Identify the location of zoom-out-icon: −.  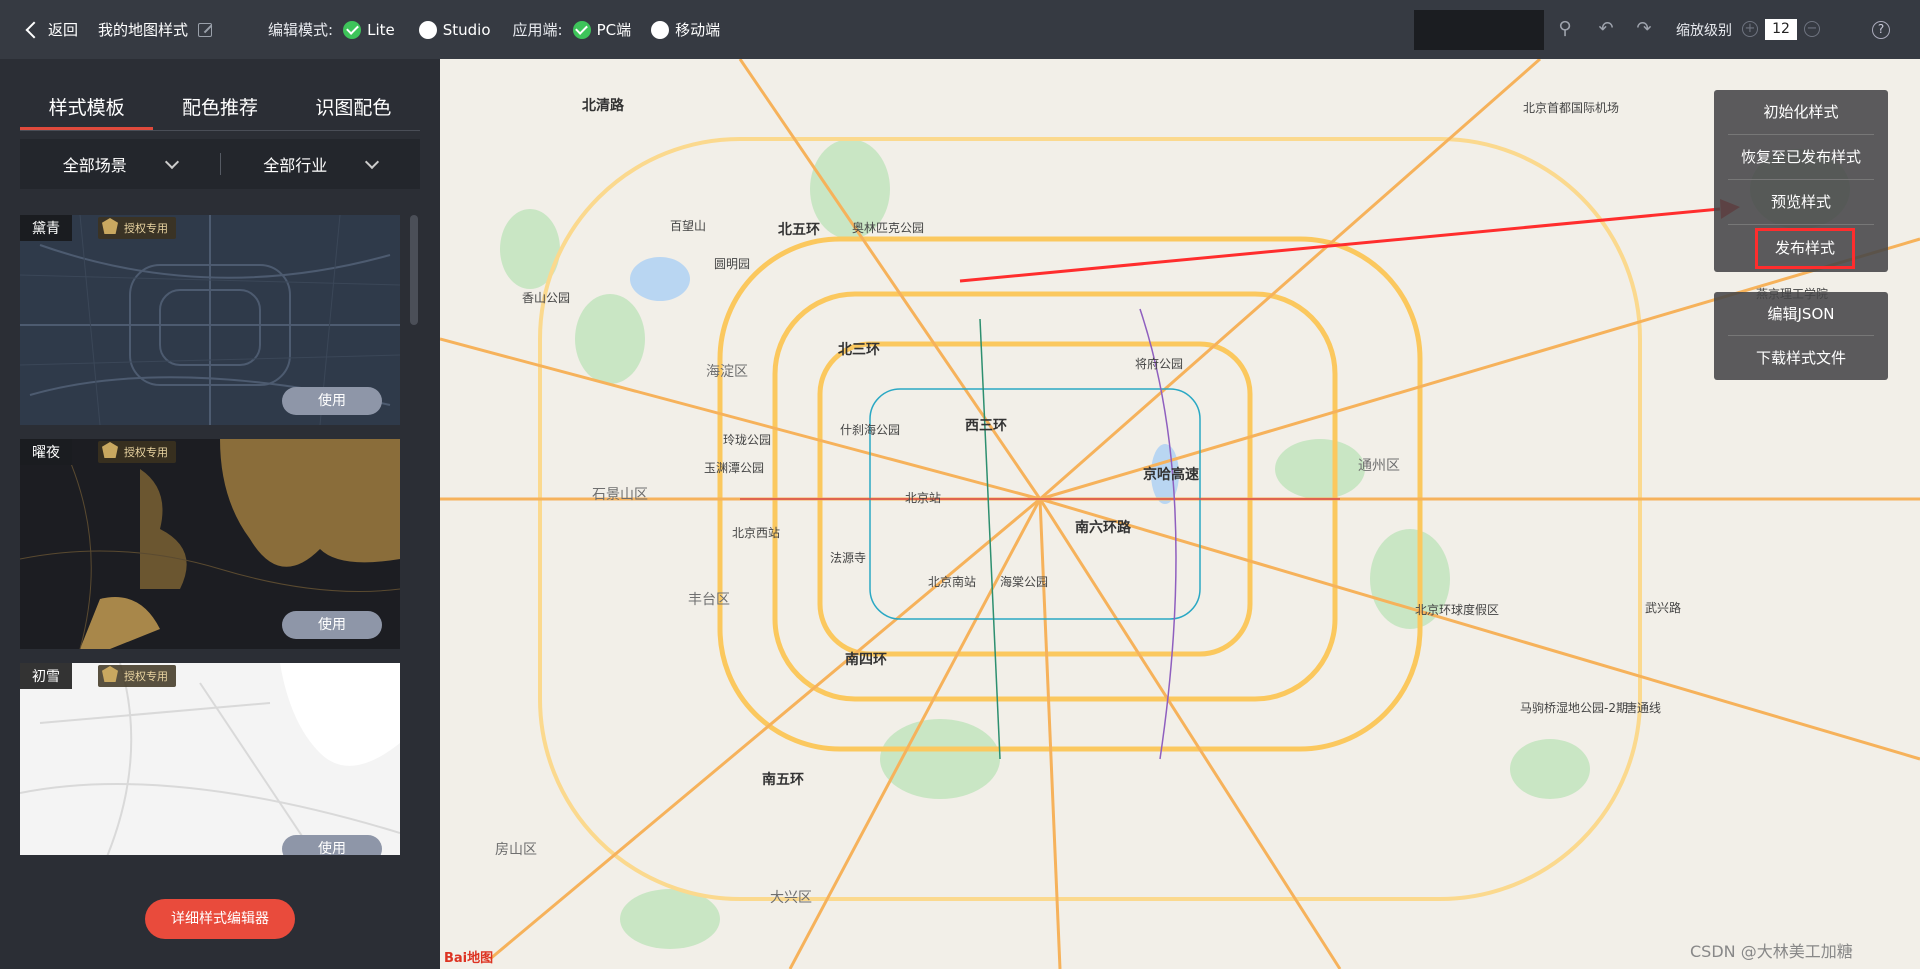
(1812, 29).